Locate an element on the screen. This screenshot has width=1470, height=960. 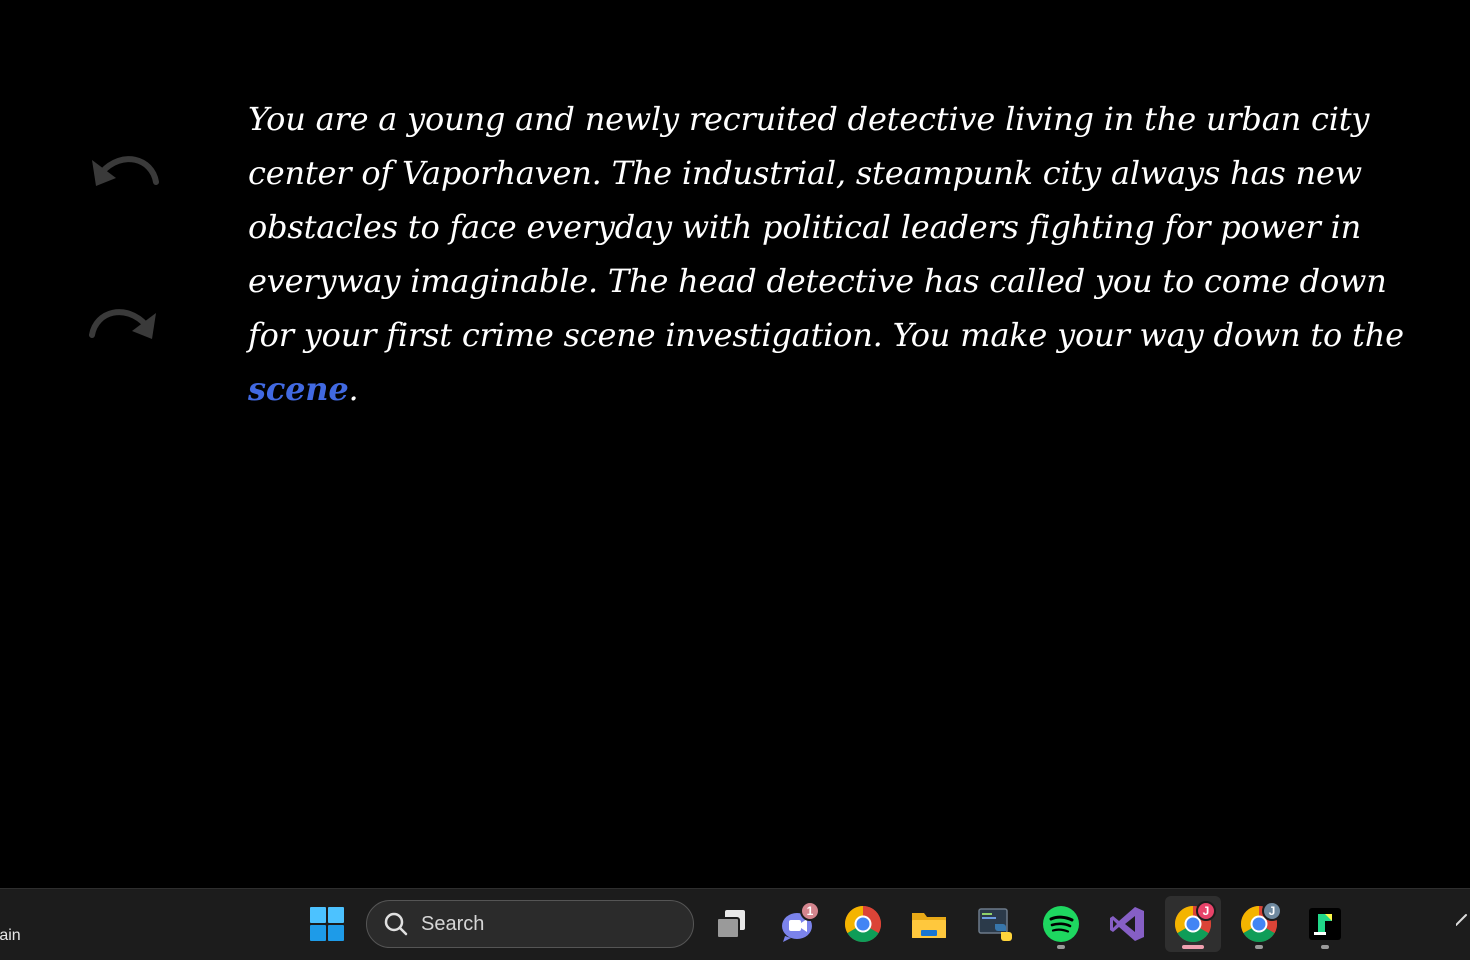
undo-icon is located at coordinates (125, 171).